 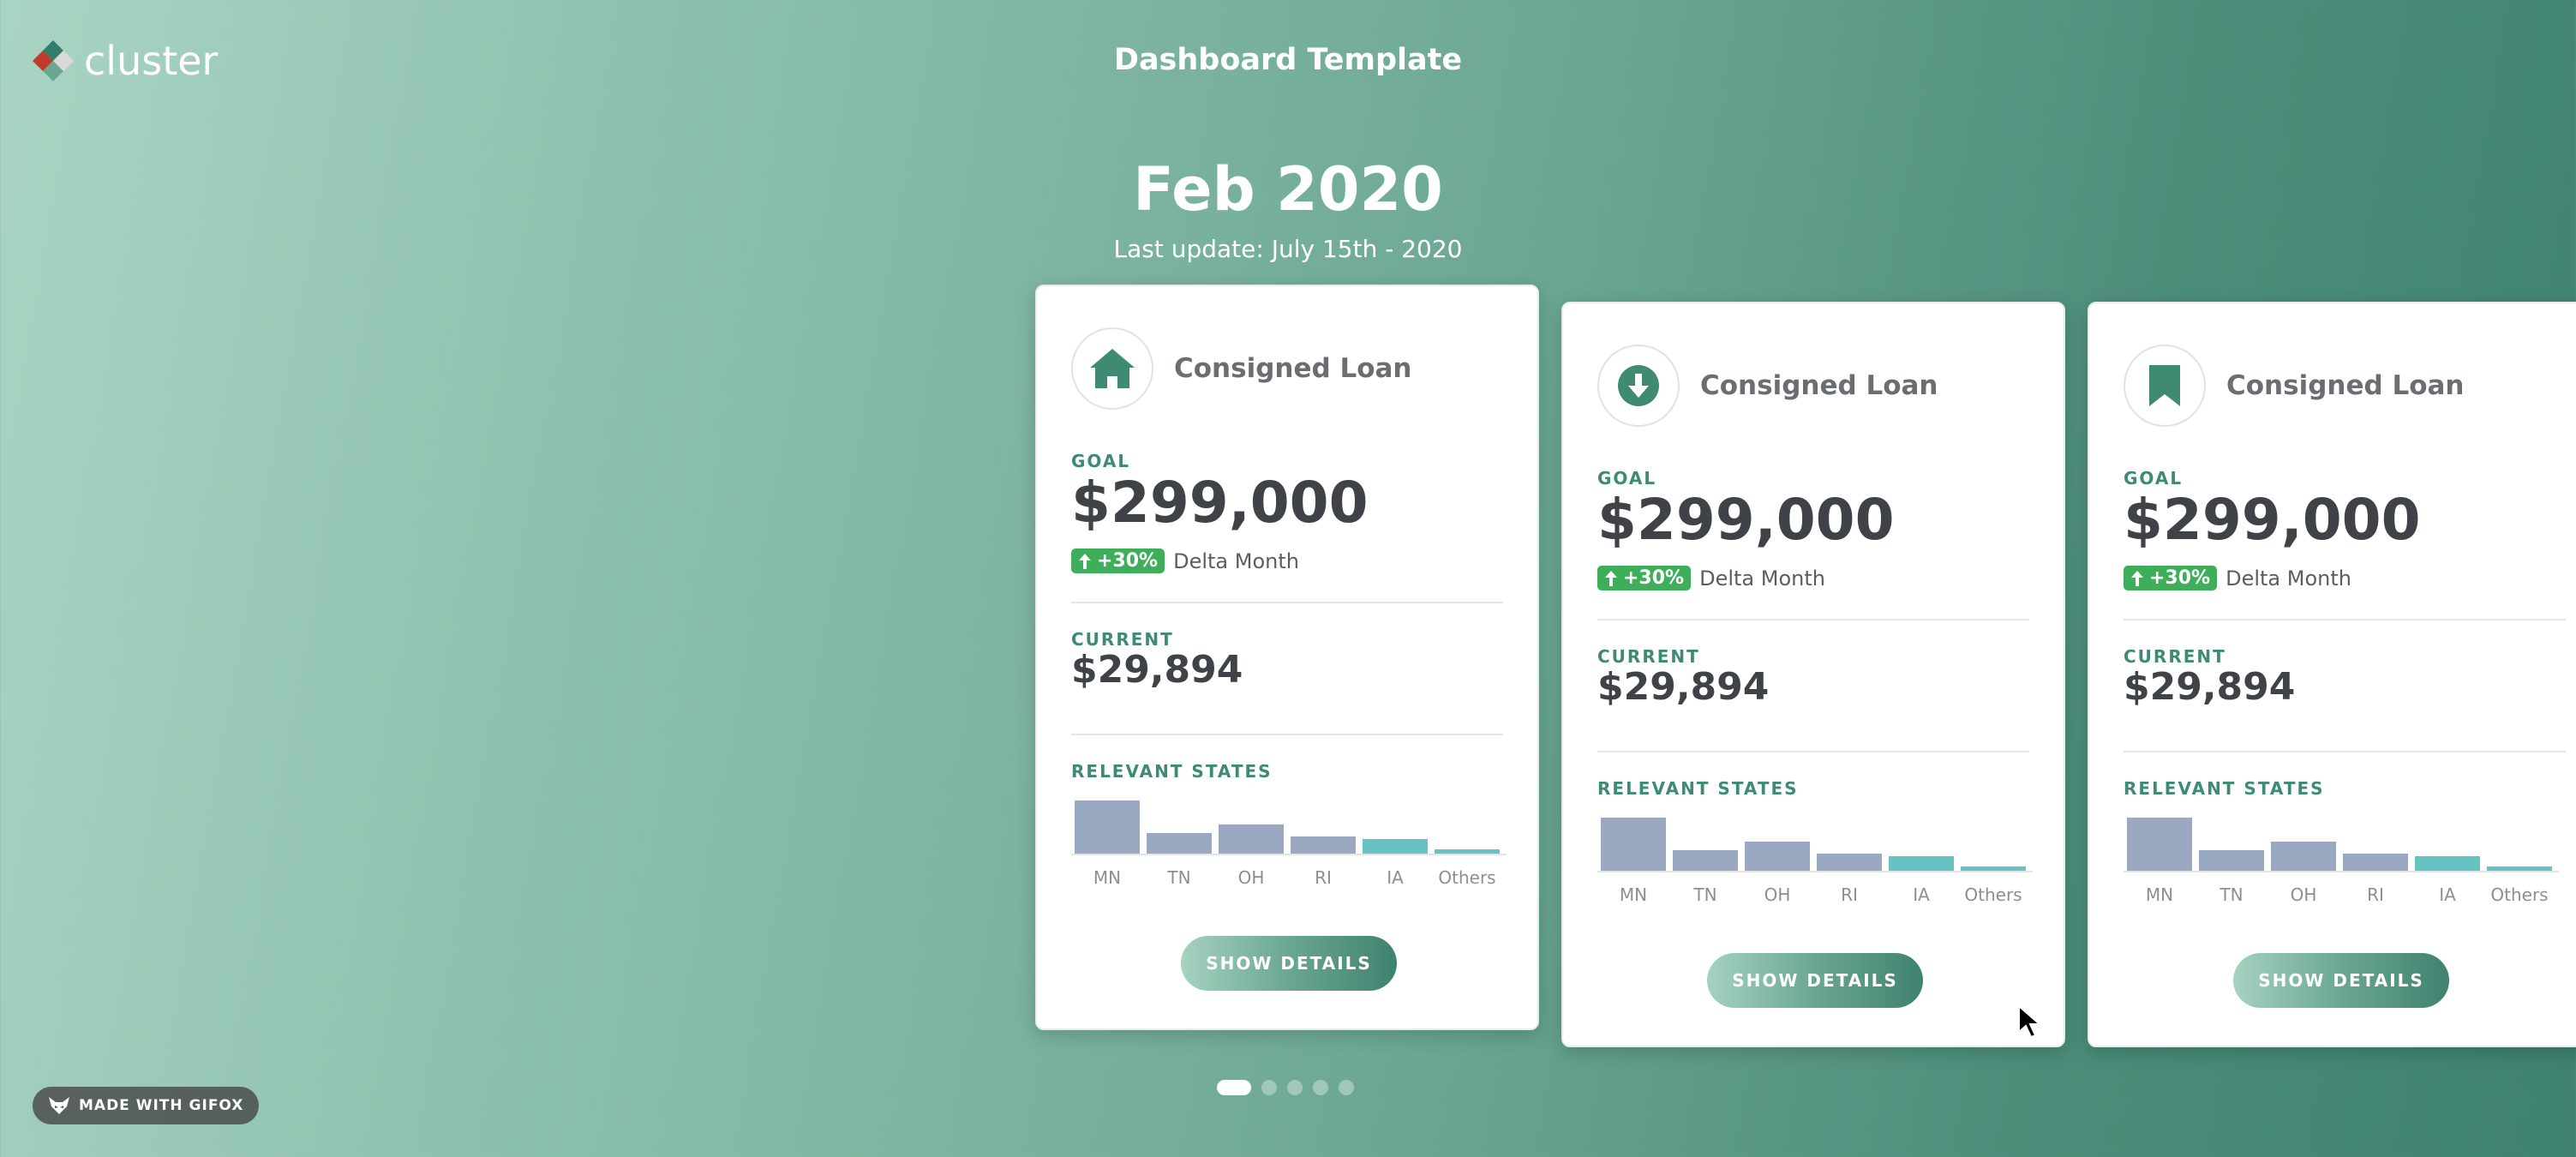 What do you see at coordinates (2165, 386) in the screenshot?
I see `bookmark-icon` at bounding box center [2165, 386].